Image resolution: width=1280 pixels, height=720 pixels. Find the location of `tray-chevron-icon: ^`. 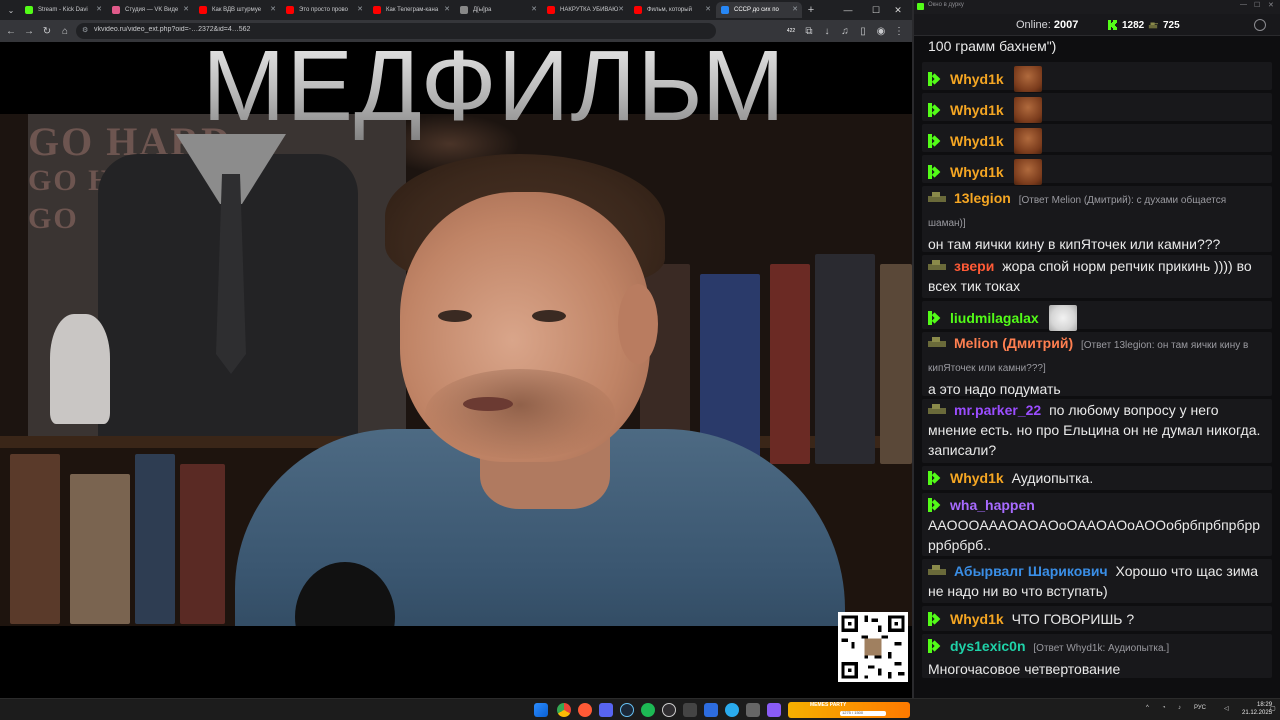

tray-chevron-icon: ^ is located at coordinates (1147, 708).